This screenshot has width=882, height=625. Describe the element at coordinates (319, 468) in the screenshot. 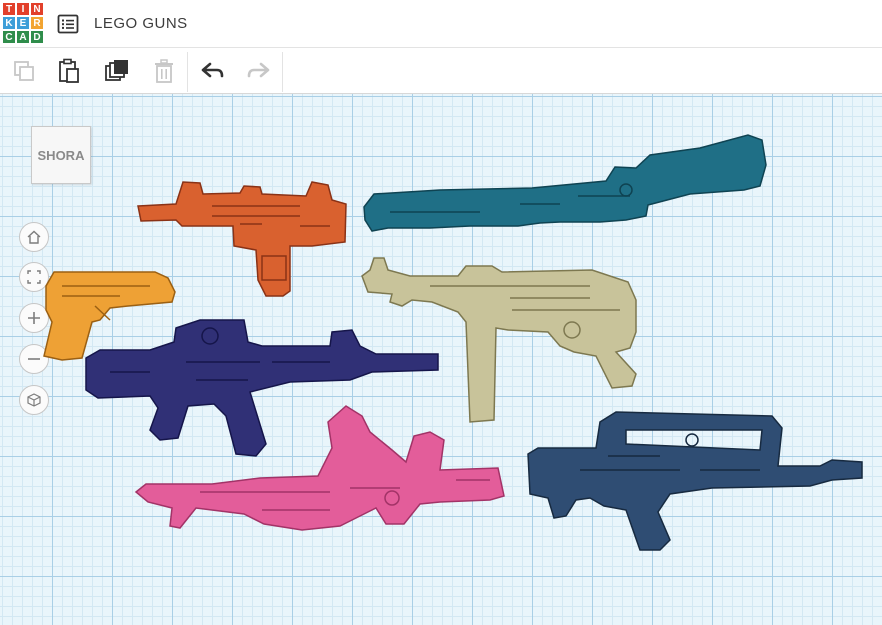

I see `bullpup-rifle-shape` at that location.